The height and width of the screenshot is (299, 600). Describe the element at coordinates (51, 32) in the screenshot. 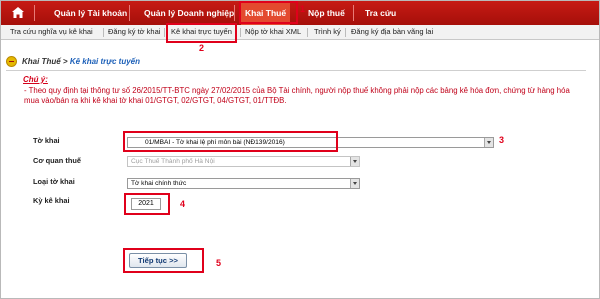

I see `subnav-item-obligation-lookup: Tra cứu nghĩa vụ kê khai` at that location.